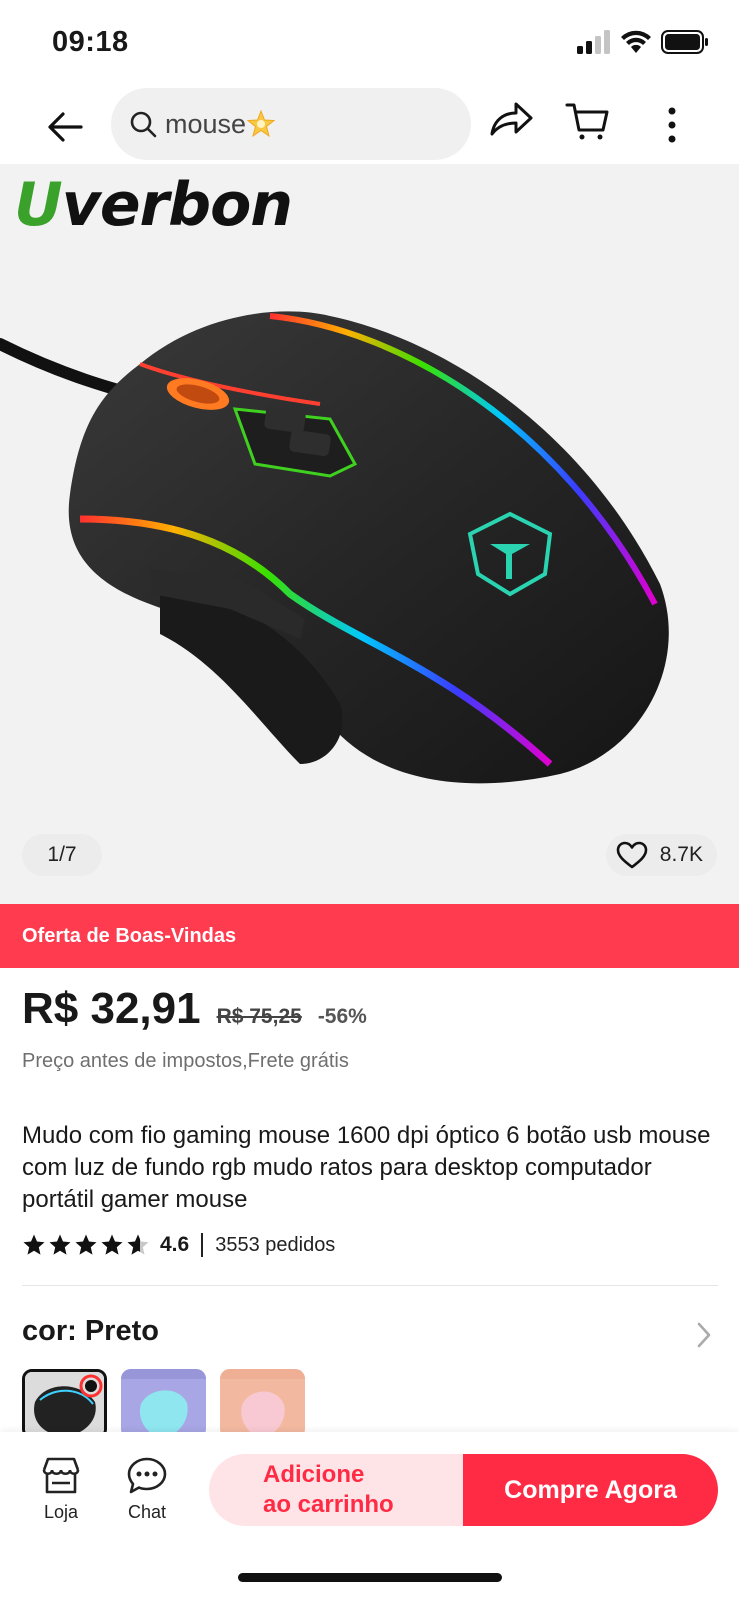  What do you see at coordinates (175, 1244) in the screenshot?
I see `rating-value: 4.6` at bounding box center [175, 1244].